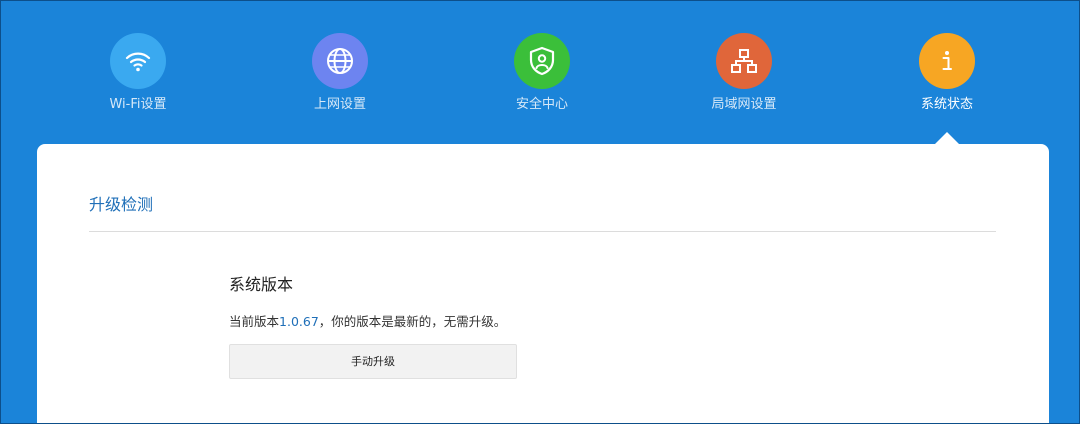 This screenshot has width=1080, height=424. I want to click on nav-item-wifi-settings: Wi-Fi设置, so click(138, 73).